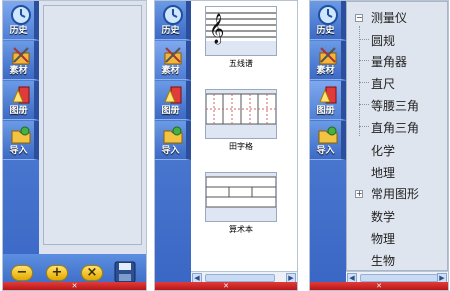 The width and height of the screenshot is (450, 291). Describe the element at coordinates (383, 83) in the screenshot. I see `tree-node-ruler: 直尺` at that location.